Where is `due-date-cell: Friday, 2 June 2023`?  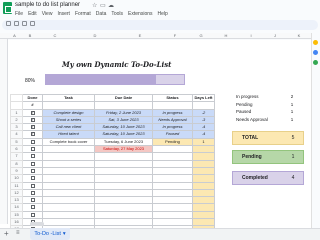
due-date-cell: Friday, 2 June 2023 is located at coordinates (123, 112).